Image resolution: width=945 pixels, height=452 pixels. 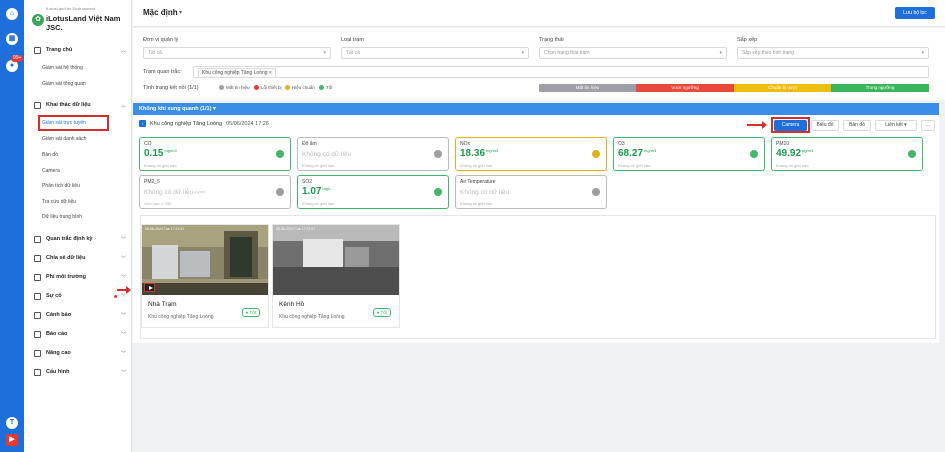 What do you see at coordinates (160, 12) in the screenshot?
I see `page-title: Mặc định` at bounding box center [160, 12].